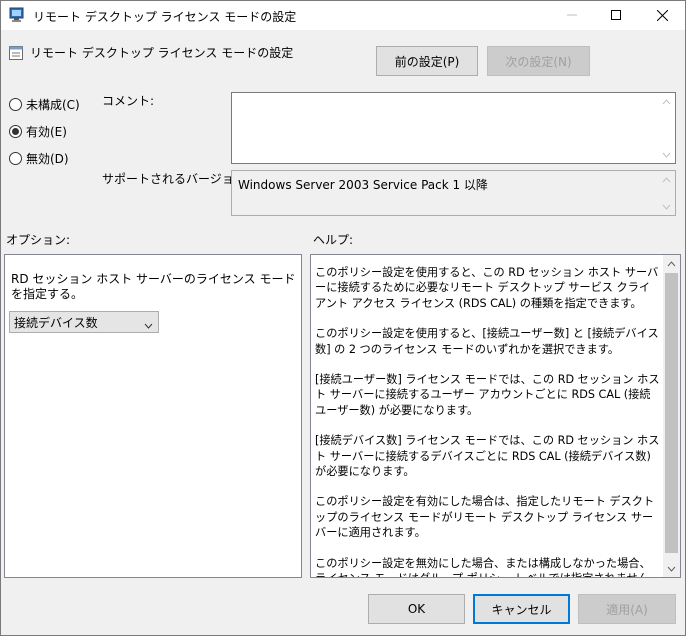  I want to click on apply-button: 適用(A), so click(627, 609).